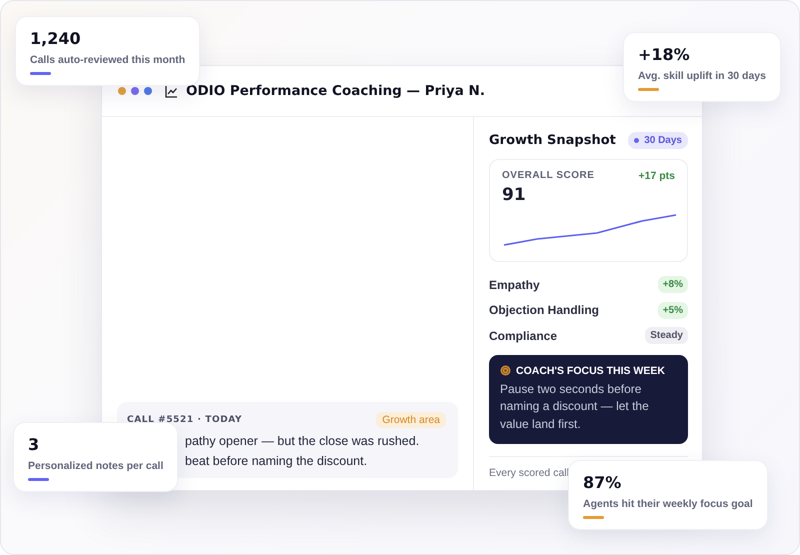 The width and height of the screenshot is (800, 555). I want to click on window-dots-icon, so click(135, 91).